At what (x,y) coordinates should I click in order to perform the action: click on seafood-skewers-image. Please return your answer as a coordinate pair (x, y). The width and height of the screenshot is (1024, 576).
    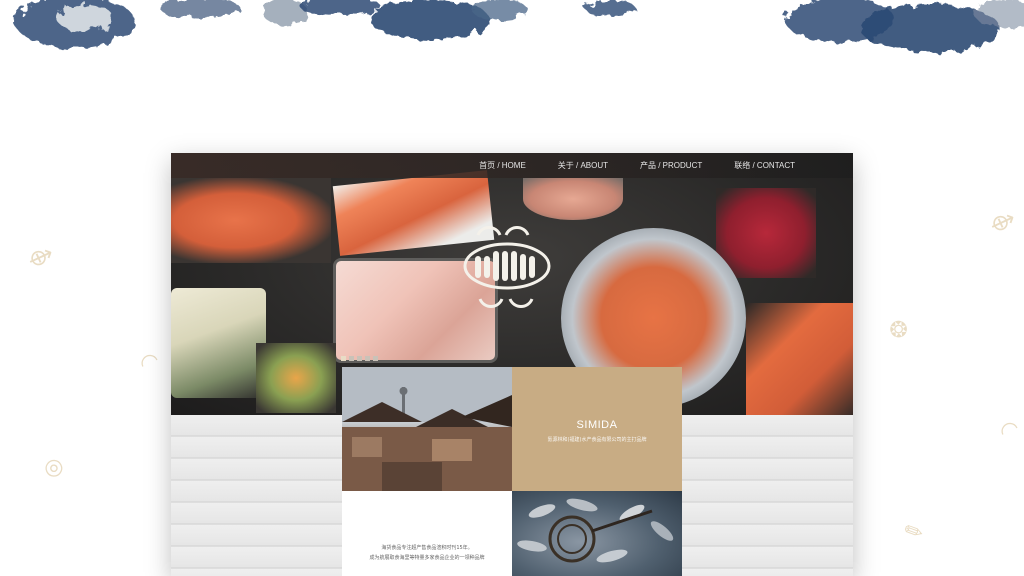
    Looking at the image, I should click on (296, 378).